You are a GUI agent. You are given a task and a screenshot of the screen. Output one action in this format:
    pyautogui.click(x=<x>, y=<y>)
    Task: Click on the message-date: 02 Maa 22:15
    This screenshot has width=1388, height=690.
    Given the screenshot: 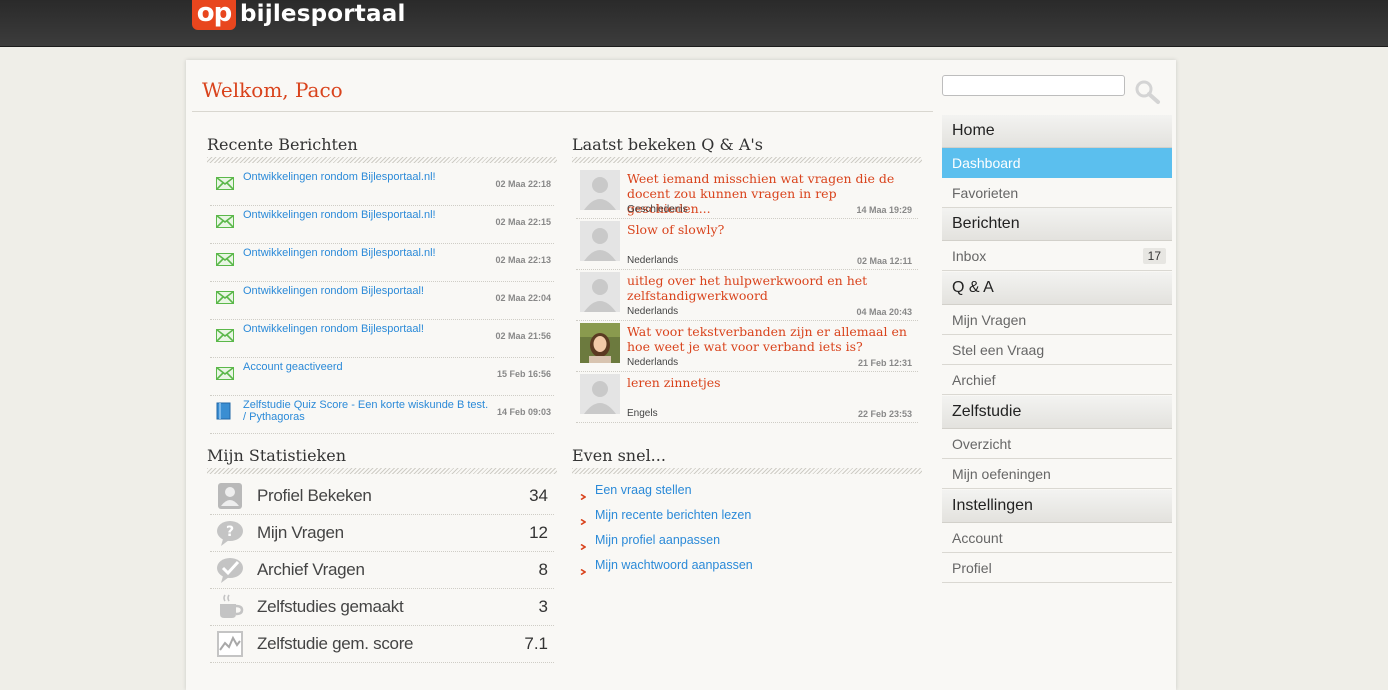 What is the action you would take?
    pyautogui.click(x=523, y=222)
    